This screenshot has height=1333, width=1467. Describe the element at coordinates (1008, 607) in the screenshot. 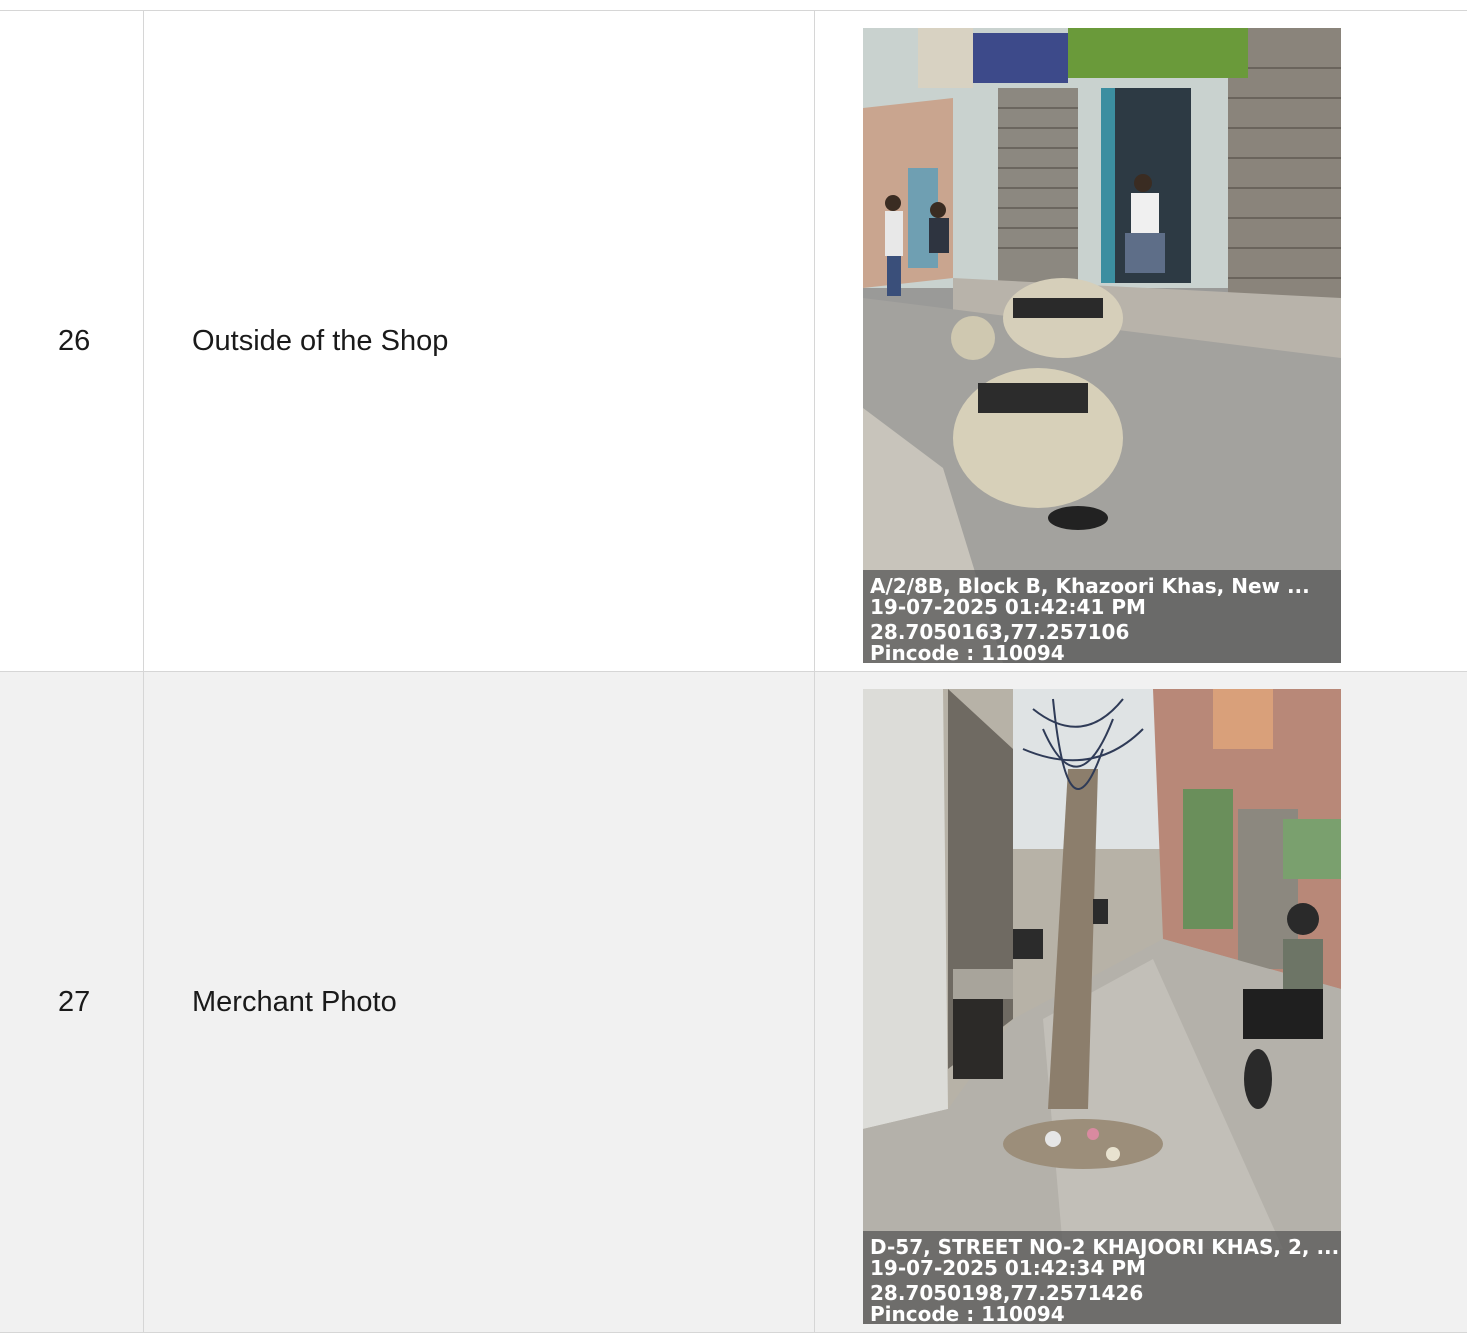

I see `photo-timestamp: 19-07-2025 01:42:41 PM` at that location.